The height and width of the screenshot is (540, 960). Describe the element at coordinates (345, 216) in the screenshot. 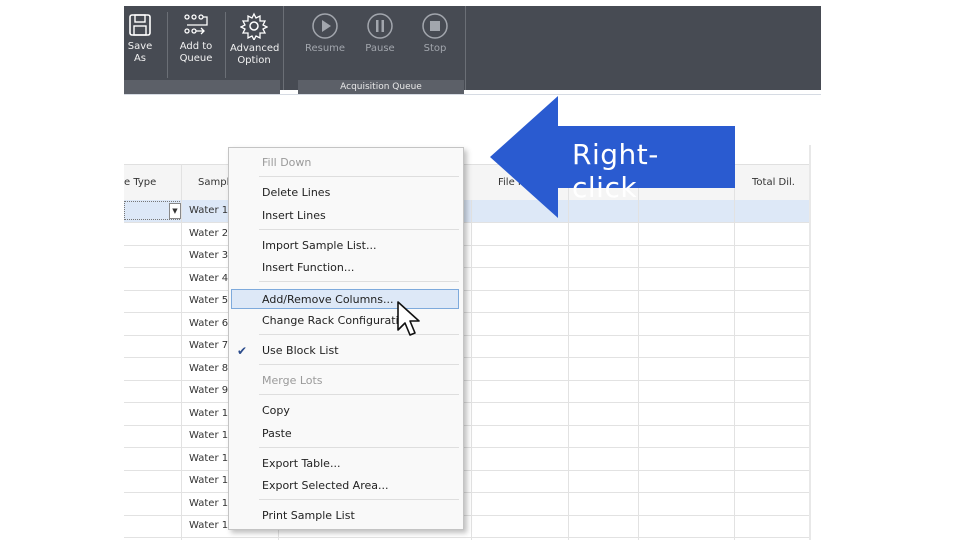

I see `menu-item-insert-lines: Insert Lines` at that location.